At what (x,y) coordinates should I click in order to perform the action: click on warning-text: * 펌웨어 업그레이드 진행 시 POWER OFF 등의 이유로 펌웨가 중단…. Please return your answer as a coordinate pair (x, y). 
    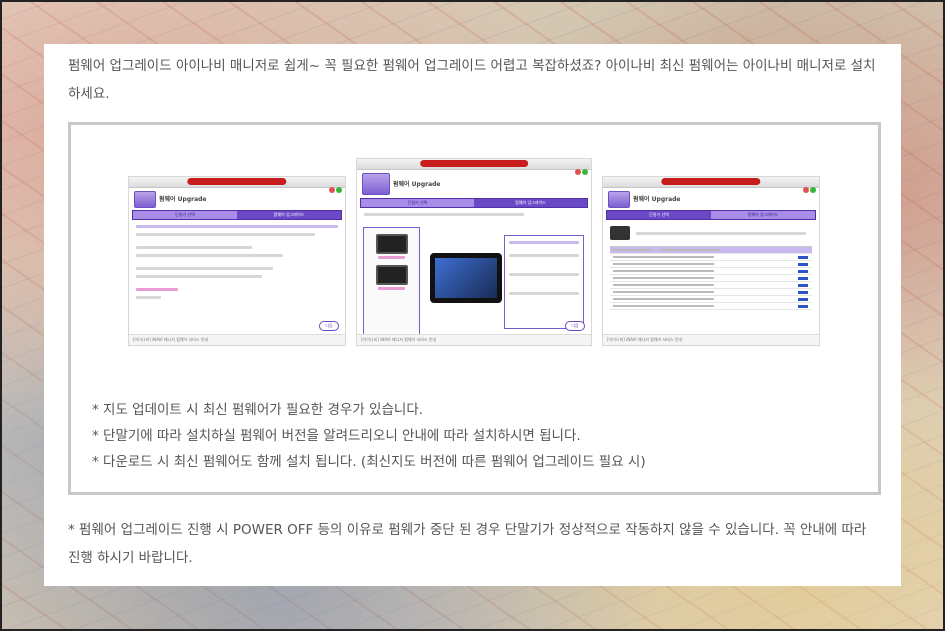
    Looking at the image, I should click on (467, 544).